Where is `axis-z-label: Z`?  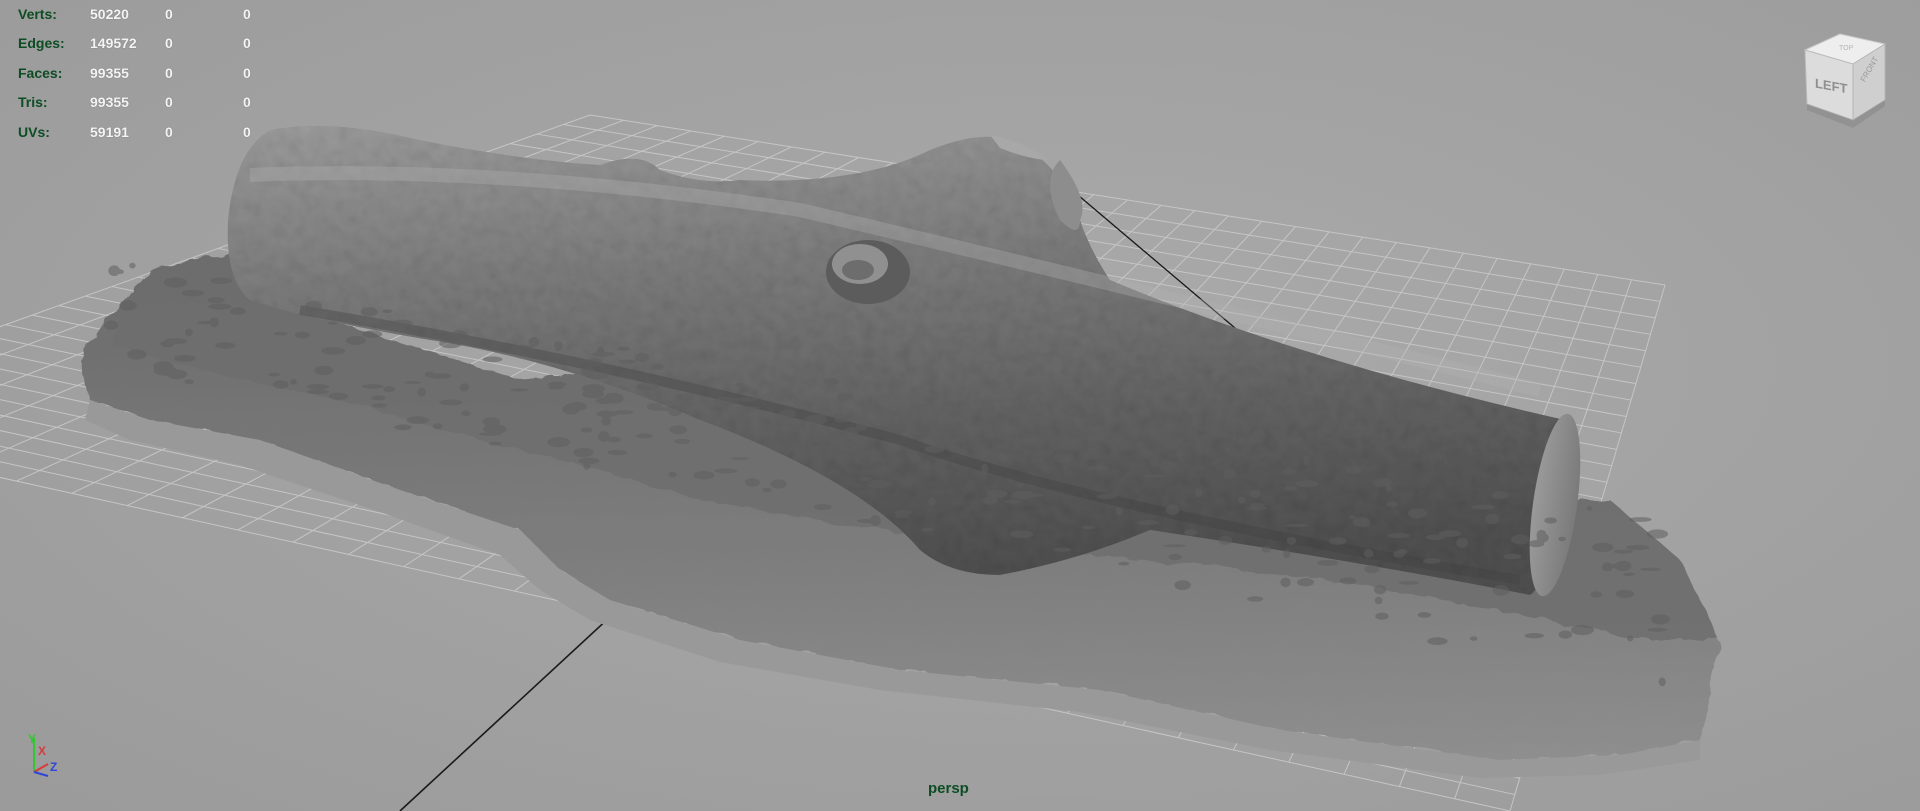
axis-z-label: Z is located at coordinates (54, 767).